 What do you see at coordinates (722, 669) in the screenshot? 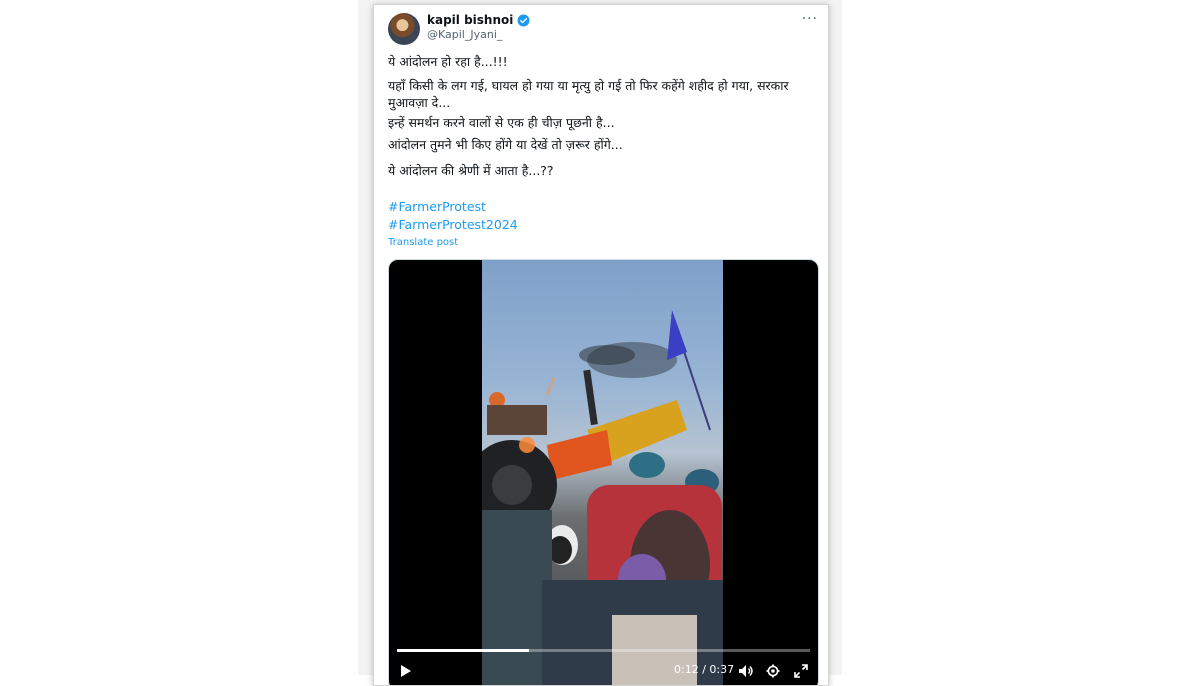
I see `video-duration: 0:37` at bounding box center [722, 669].